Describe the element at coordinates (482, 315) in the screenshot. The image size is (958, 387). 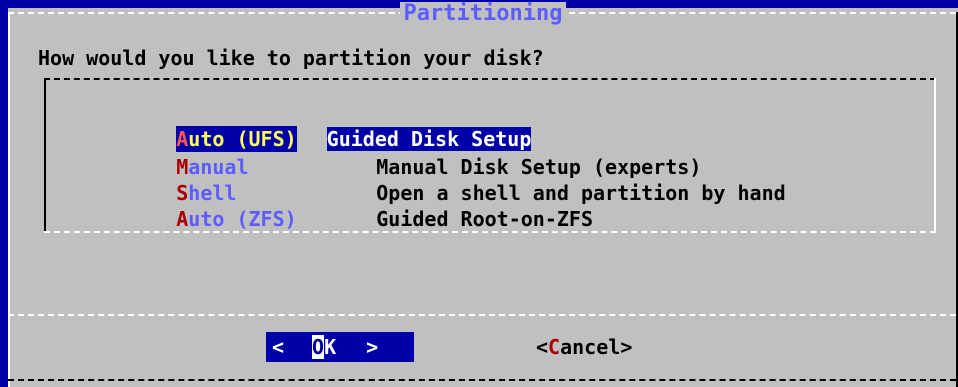
I see `button-separator` at that location.